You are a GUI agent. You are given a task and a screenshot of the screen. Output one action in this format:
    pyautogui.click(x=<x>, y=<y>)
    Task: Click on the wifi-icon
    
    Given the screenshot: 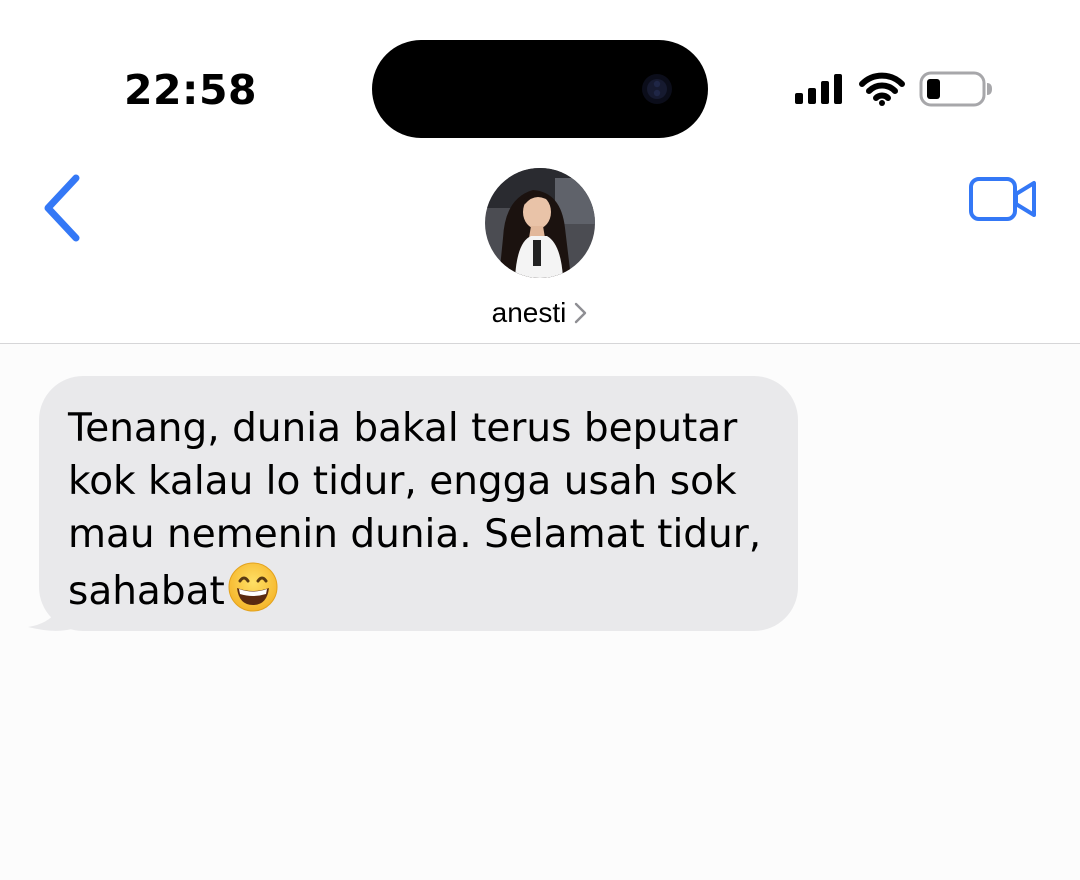 What is the action you would take?
    pyautogui.click(x=882, y=89)
    